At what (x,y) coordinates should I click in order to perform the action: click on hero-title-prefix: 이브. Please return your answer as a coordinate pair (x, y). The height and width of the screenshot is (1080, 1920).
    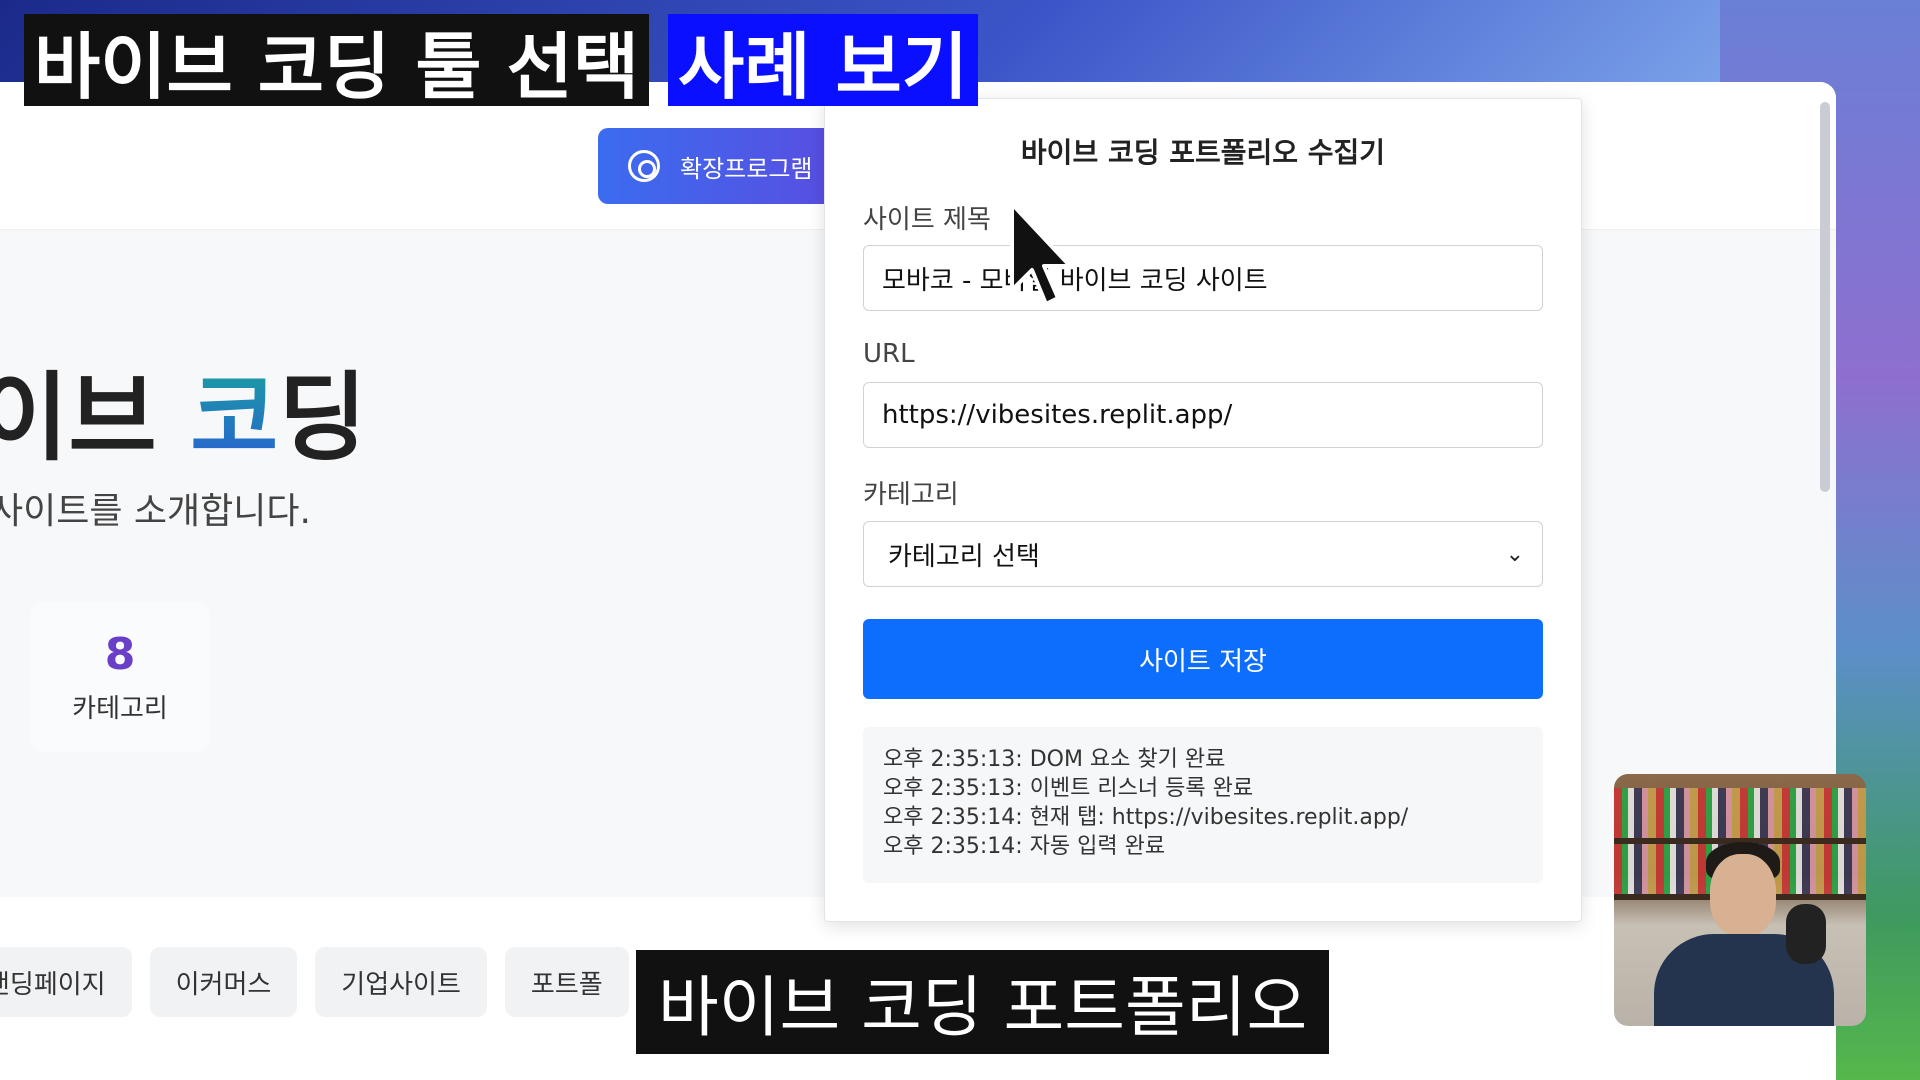
    Looking at the image, I should click on (95, 418).